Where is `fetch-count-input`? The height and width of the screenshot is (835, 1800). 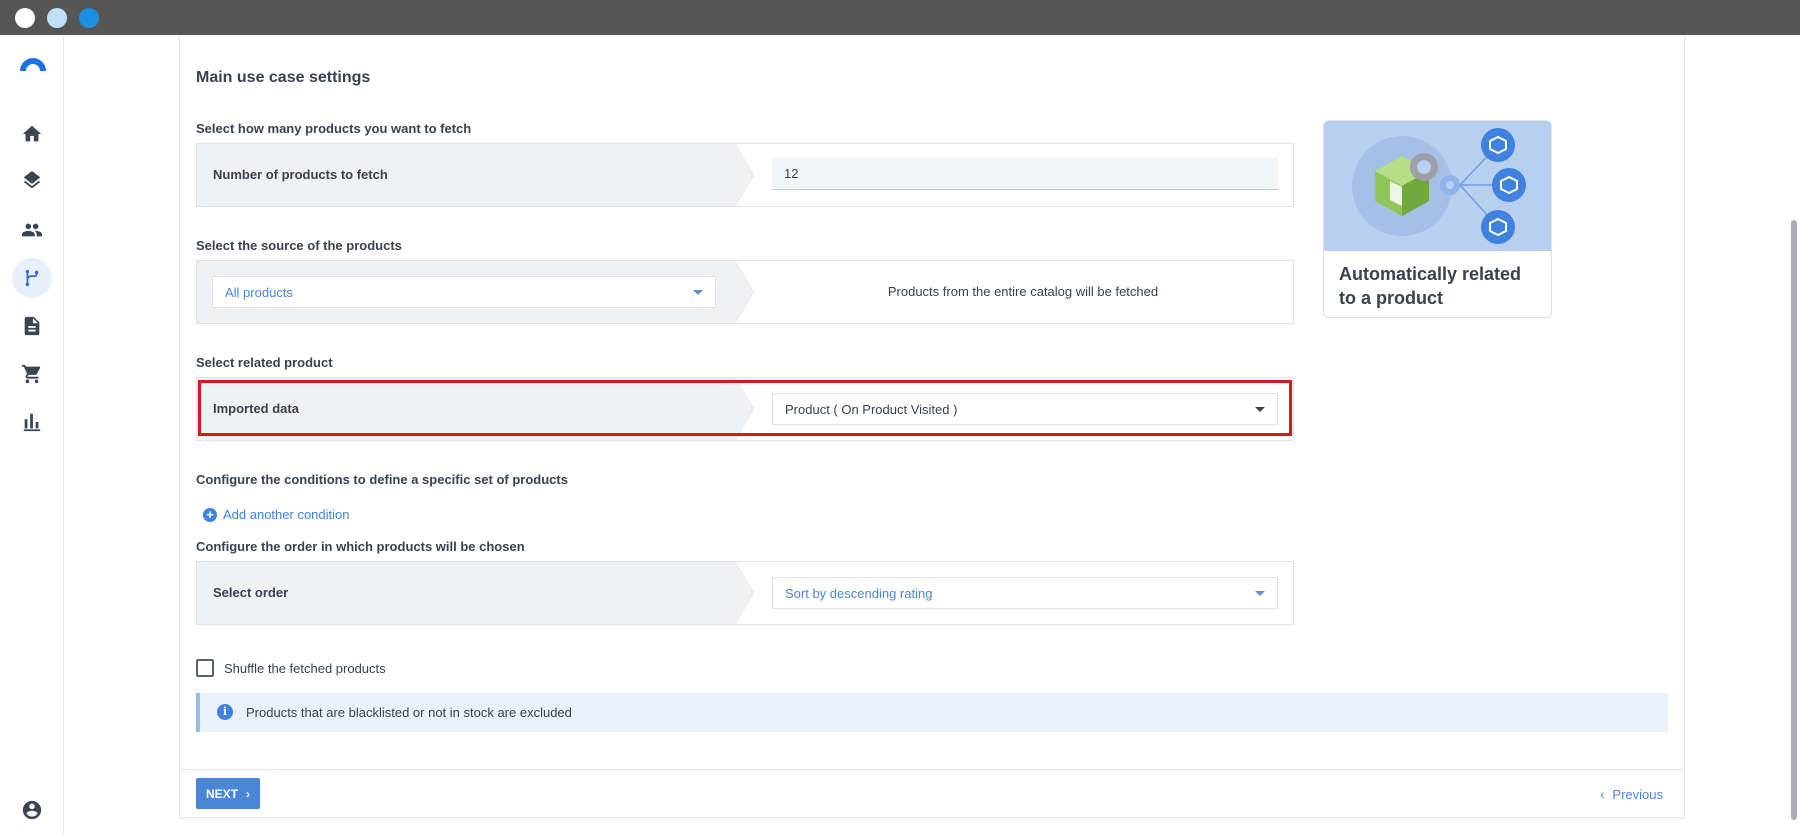 fetch-count-input is located at coordinates (1025, 174).